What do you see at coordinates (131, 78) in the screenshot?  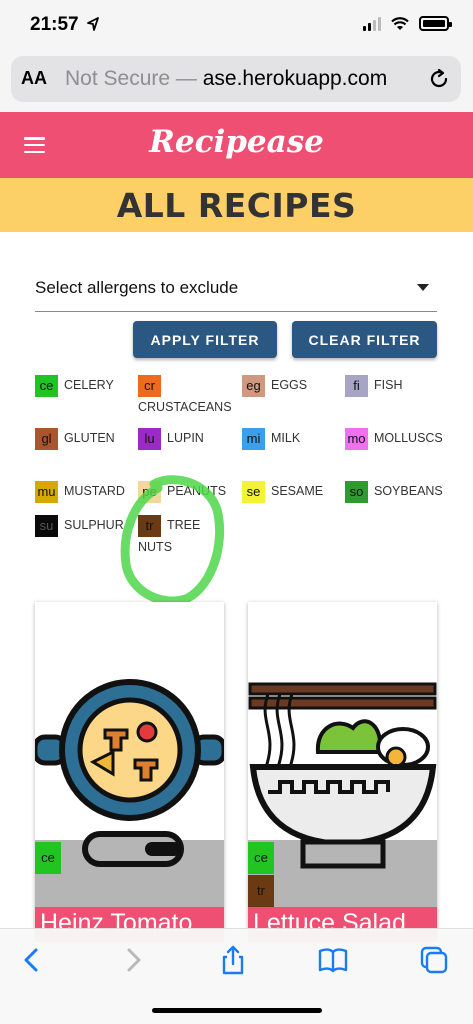 I see `not-secure-label: Not Secure —` at bounding box center [131, 78].